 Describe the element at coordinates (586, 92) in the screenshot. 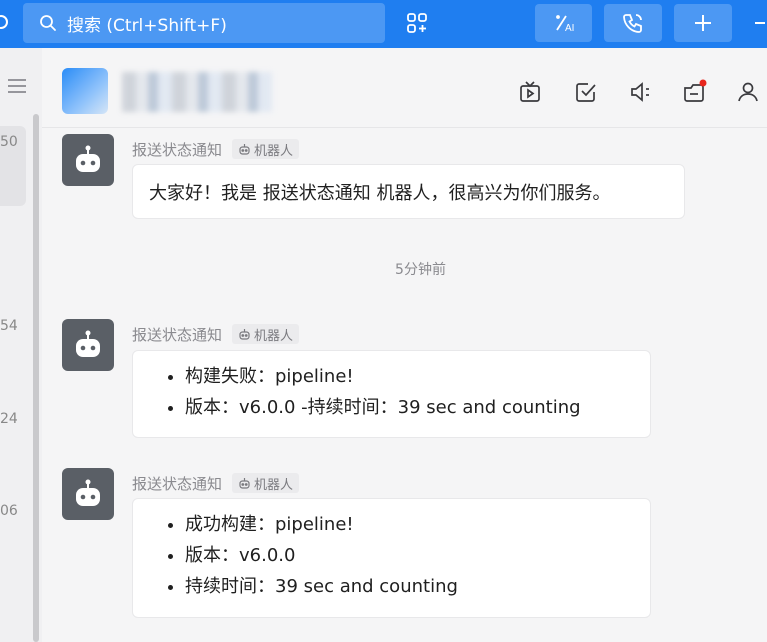

I see `task-check-icon` at that location.